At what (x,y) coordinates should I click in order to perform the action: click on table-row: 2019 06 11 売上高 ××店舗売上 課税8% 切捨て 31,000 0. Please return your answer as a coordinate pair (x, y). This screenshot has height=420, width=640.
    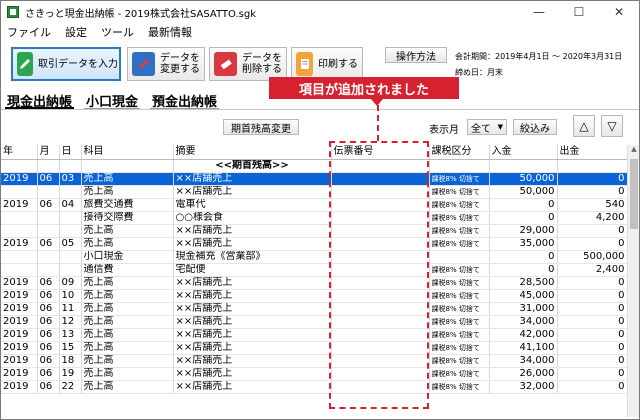
    Looking at the image, I should click on (314, 309).